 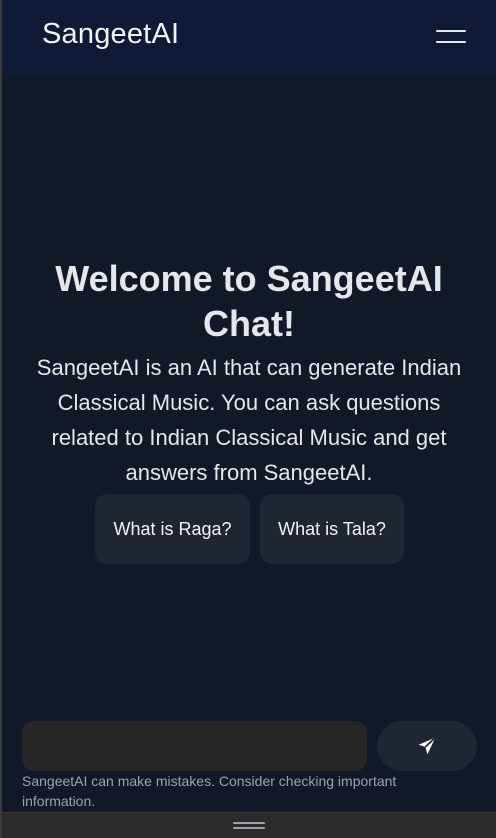 I want to click on message-input, so click(x=194, y=746).